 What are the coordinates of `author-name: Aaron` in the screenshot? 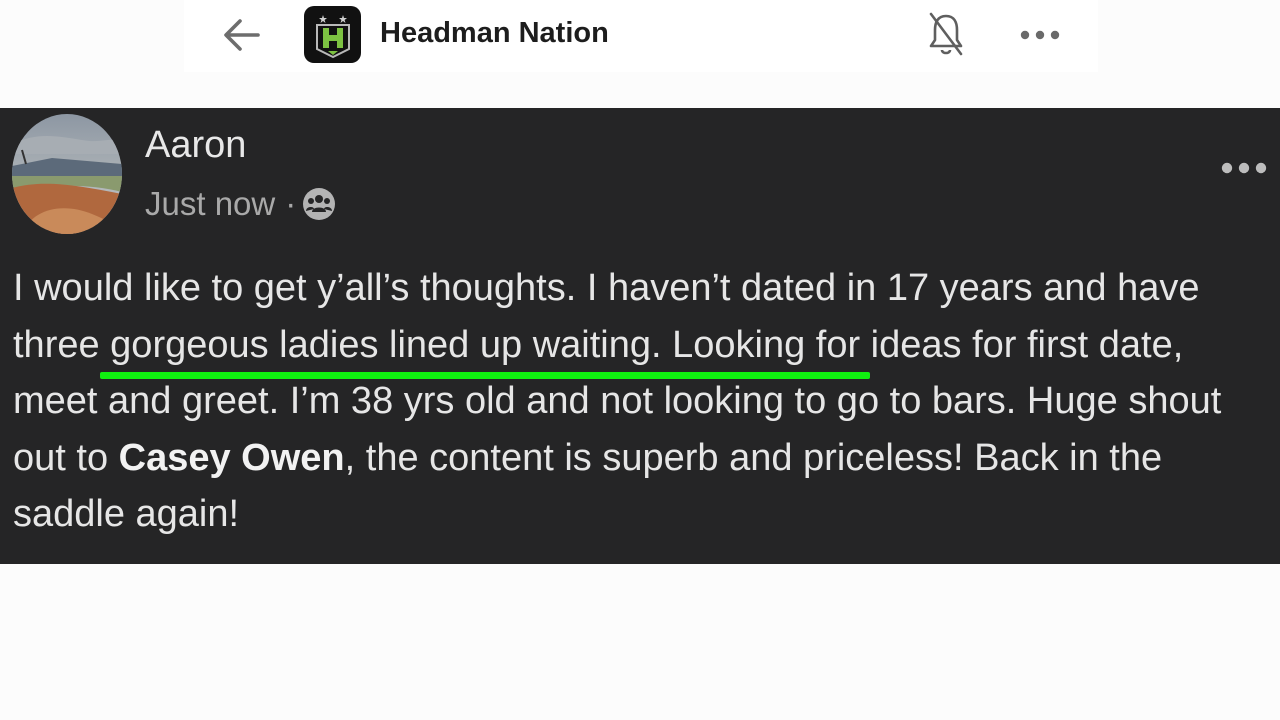 It's located at (195, 145).